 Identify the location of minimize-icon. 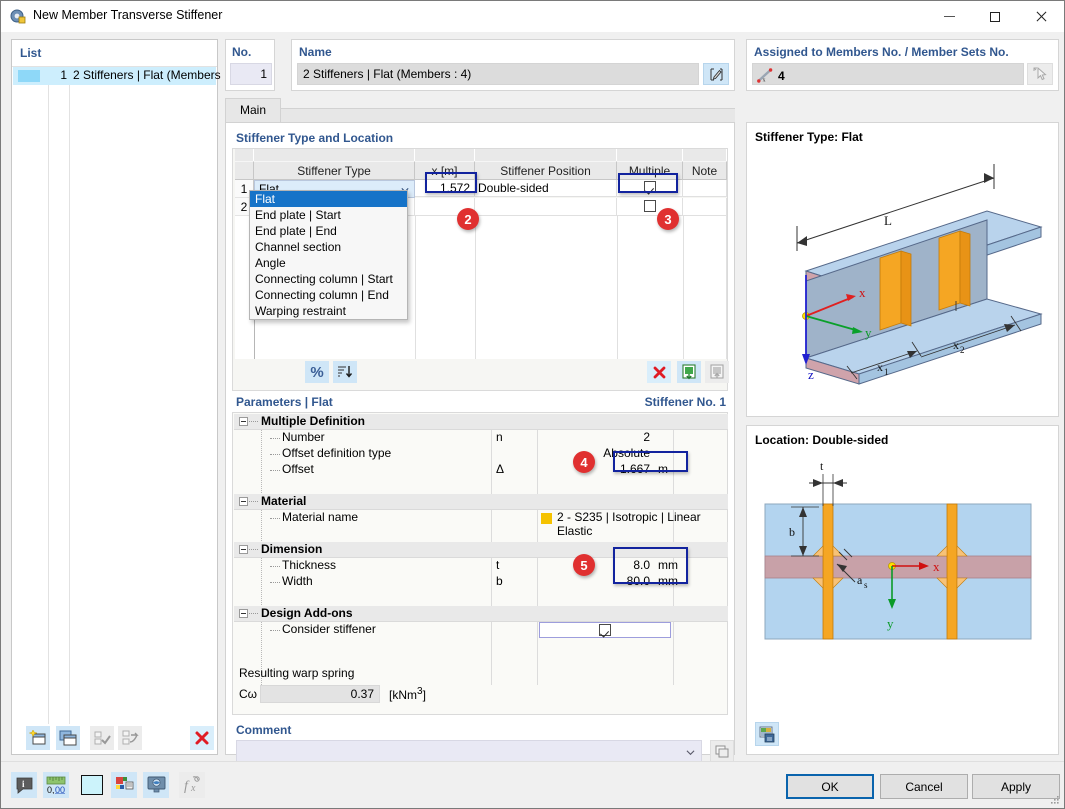
(949, 16).